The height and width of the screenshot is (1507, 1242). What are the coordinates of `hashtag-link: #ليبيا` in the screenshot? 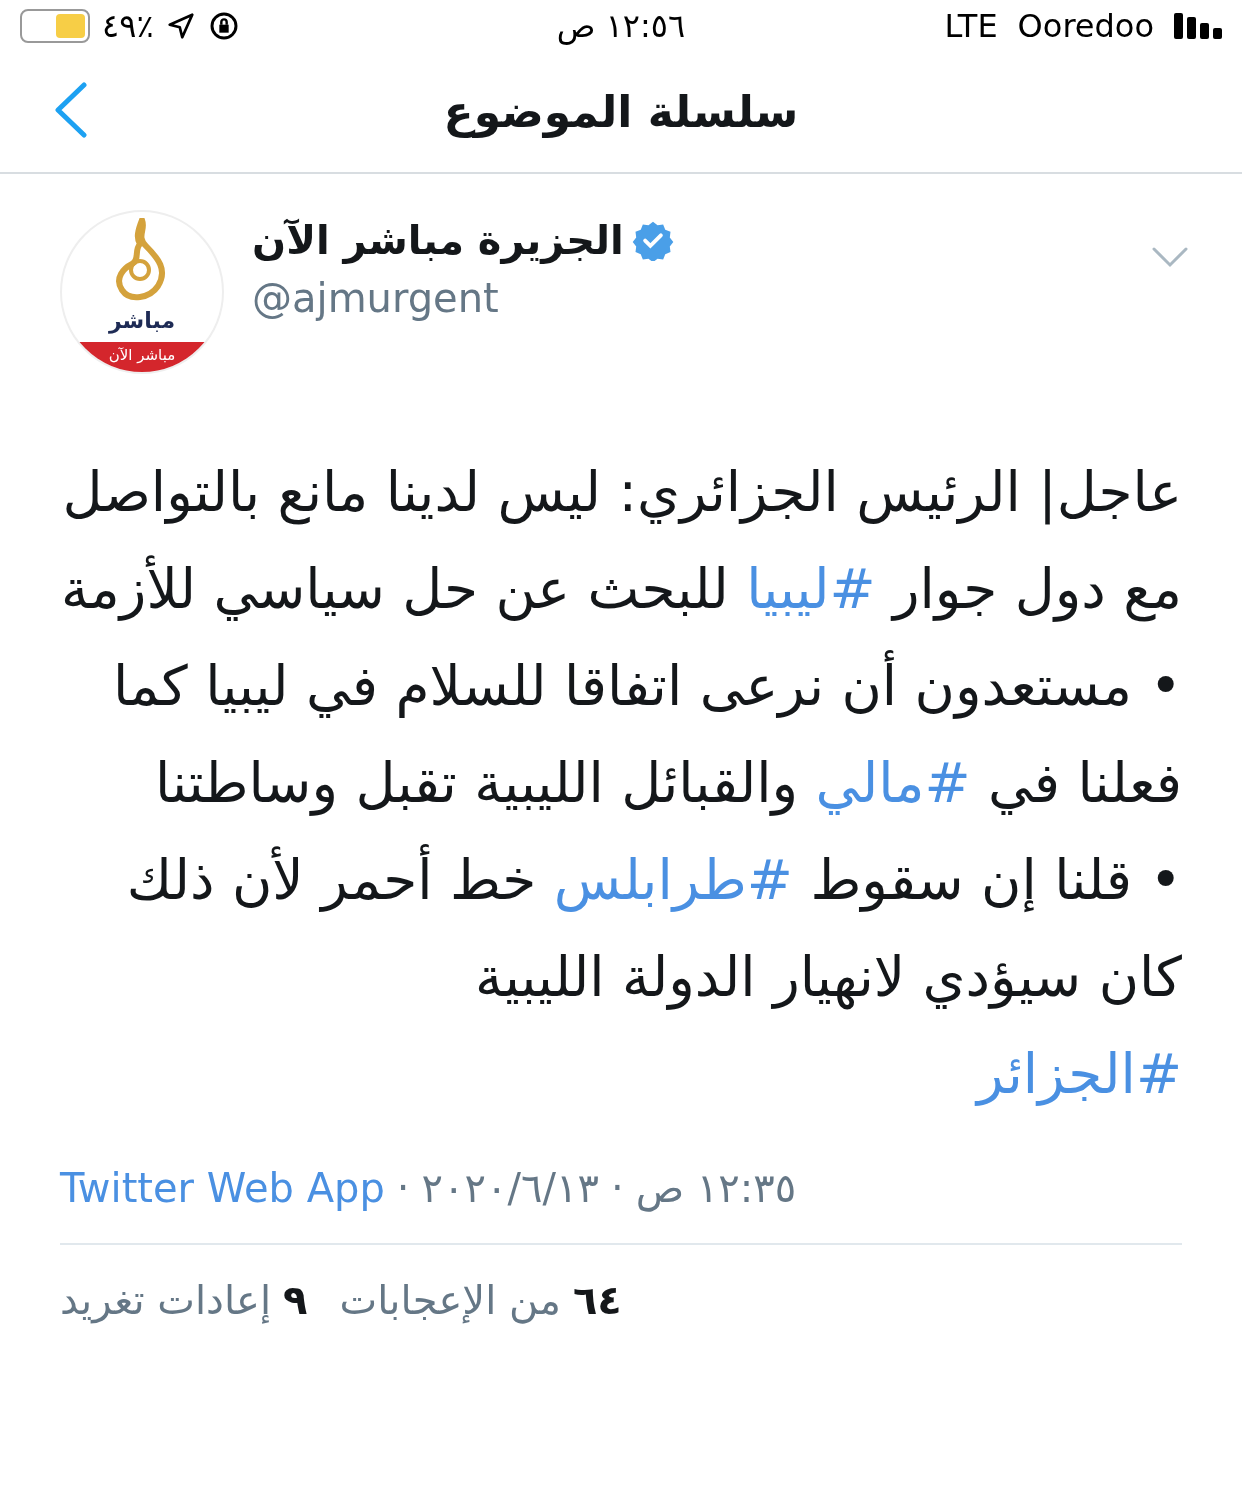 It's located at (811, 589).